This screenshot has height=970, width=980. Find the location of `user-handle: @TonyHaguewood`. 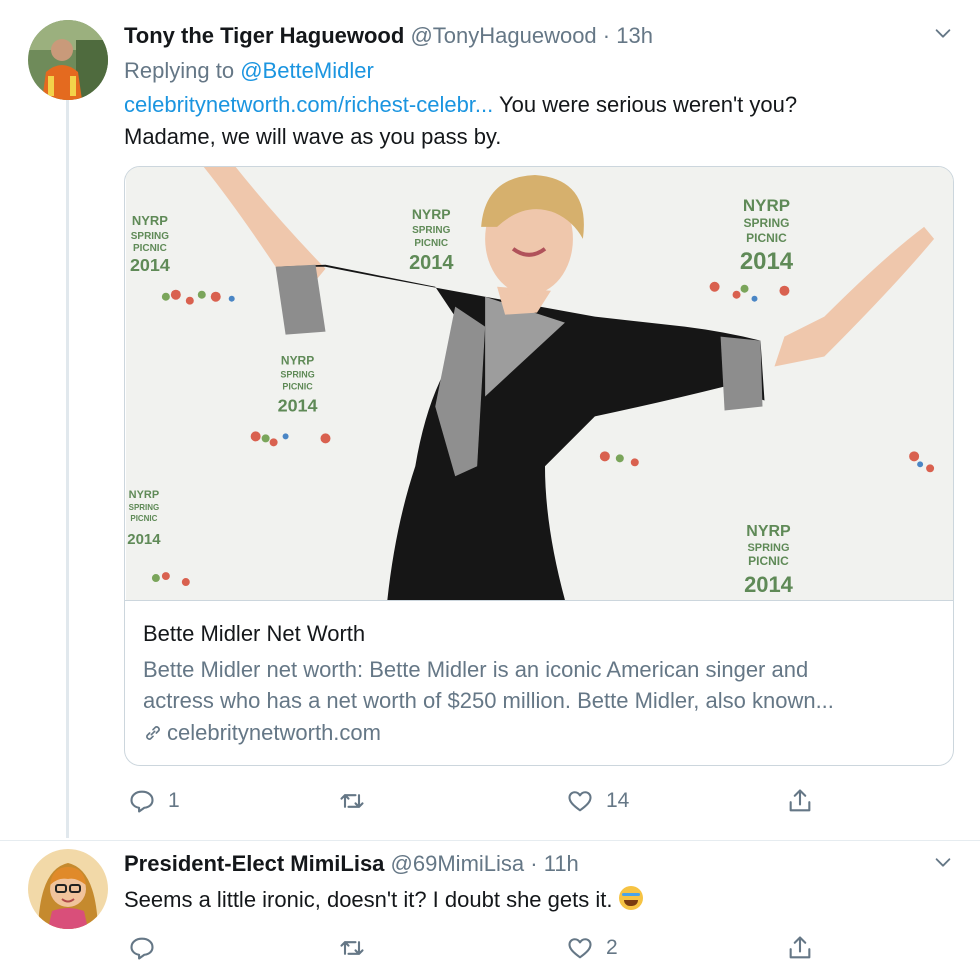

user-handle: @TonyHaguewood is located at coordinates (503, 35).